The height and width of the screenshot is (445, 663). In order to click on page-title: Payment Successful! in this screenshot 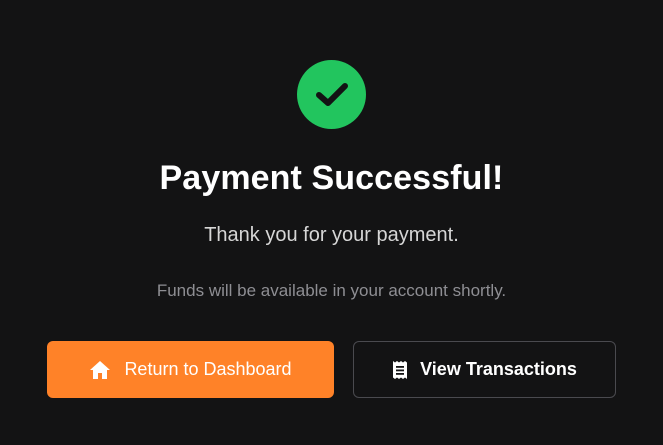, I will do `click(331, 178)`.